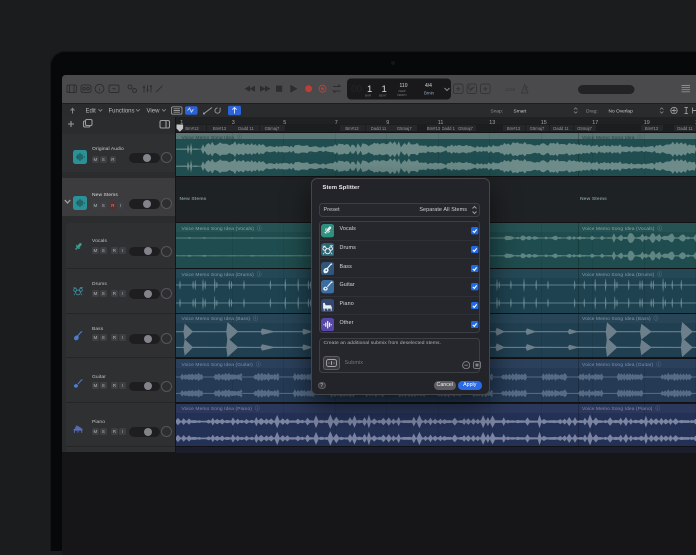 This screenshot has height=555, width=696. I want to click on svg-text: No Overlap, so click(621, 111).